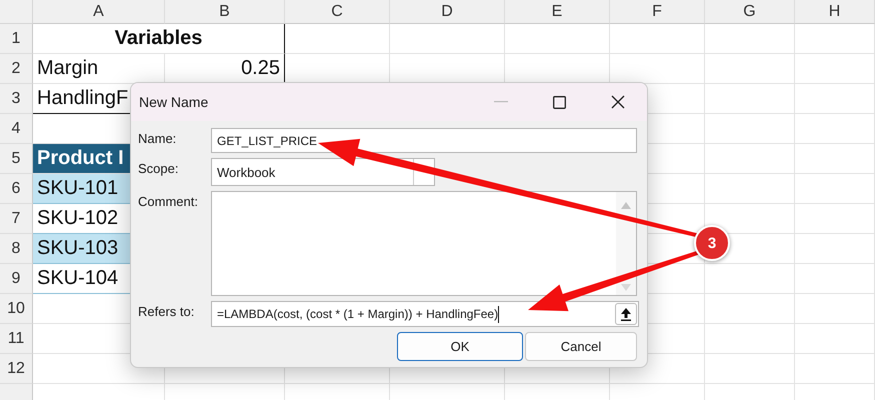 The height and width of the screenshot is (400, 875). I want to click on row-header: 3, so click(16, 99).